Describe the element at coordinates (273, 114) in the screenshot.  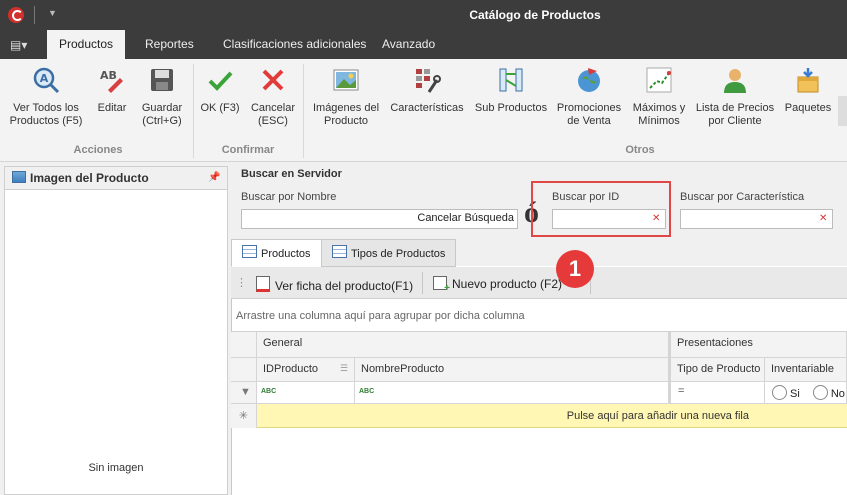
I see `cancel-label: Cancelar (ESC)` at that location.